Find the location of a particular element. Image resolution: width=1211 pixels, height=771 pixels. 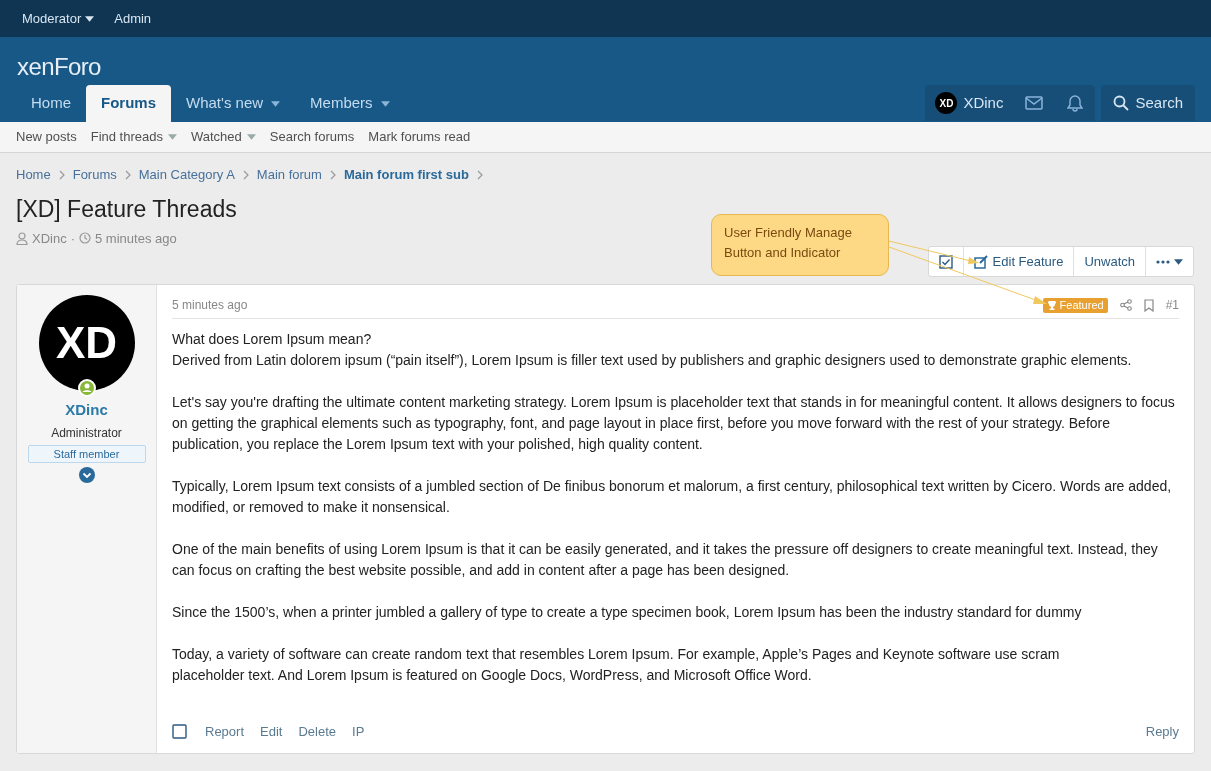

post-number: #1 is located at coordinates (1172, 305).